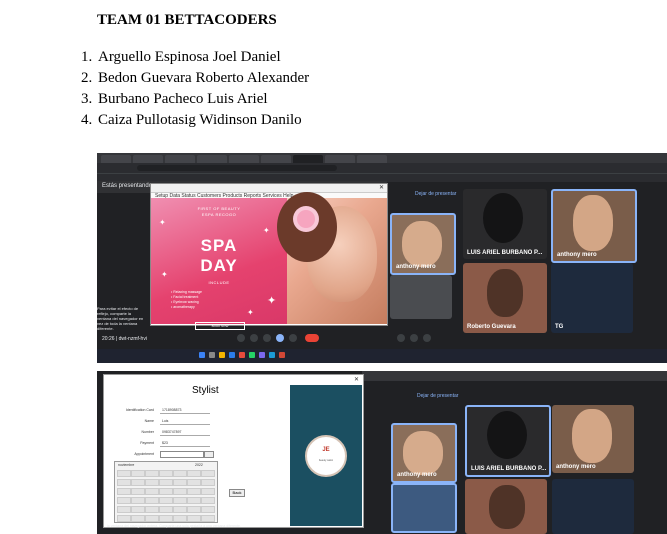 Image resolution: width=667 pixels, height=534 pixels. What do you see at coordinates (147, 432) in the screenshot?
I see `number-label: Number` at bounding box center [147, 432].